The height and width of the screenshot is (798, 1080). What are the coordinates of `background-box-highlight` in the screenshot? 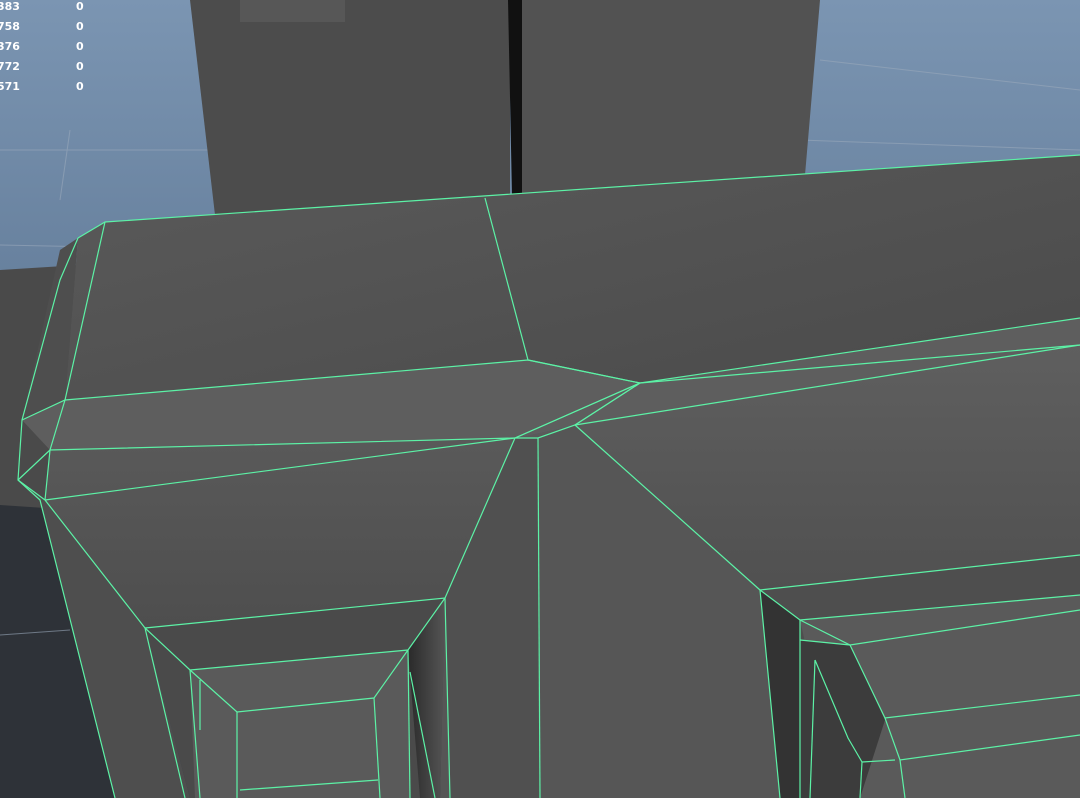 It's located at (292, 11).